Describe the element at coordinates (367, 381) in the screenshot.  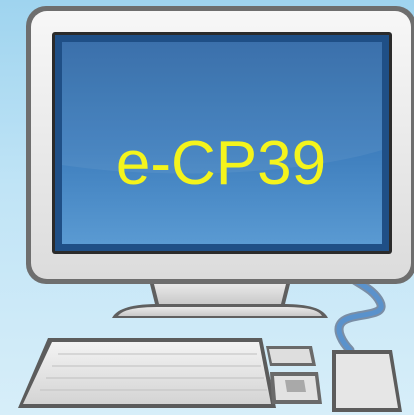
I see `mouse` at that location.